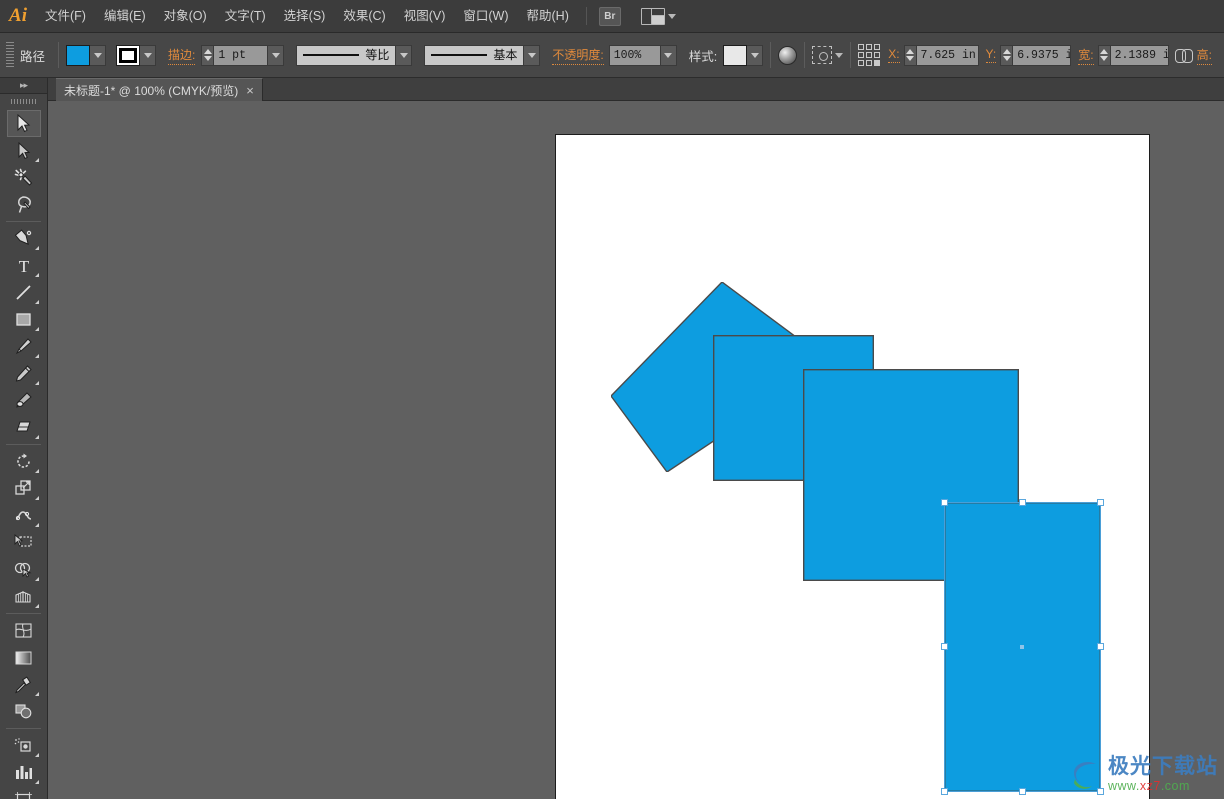 This screenshot has width=1224, height=799. What do you see at coordinates (788, 55) in the screenshot?
I see `appearance-sphere-icon` at bounding box center [788, 55].